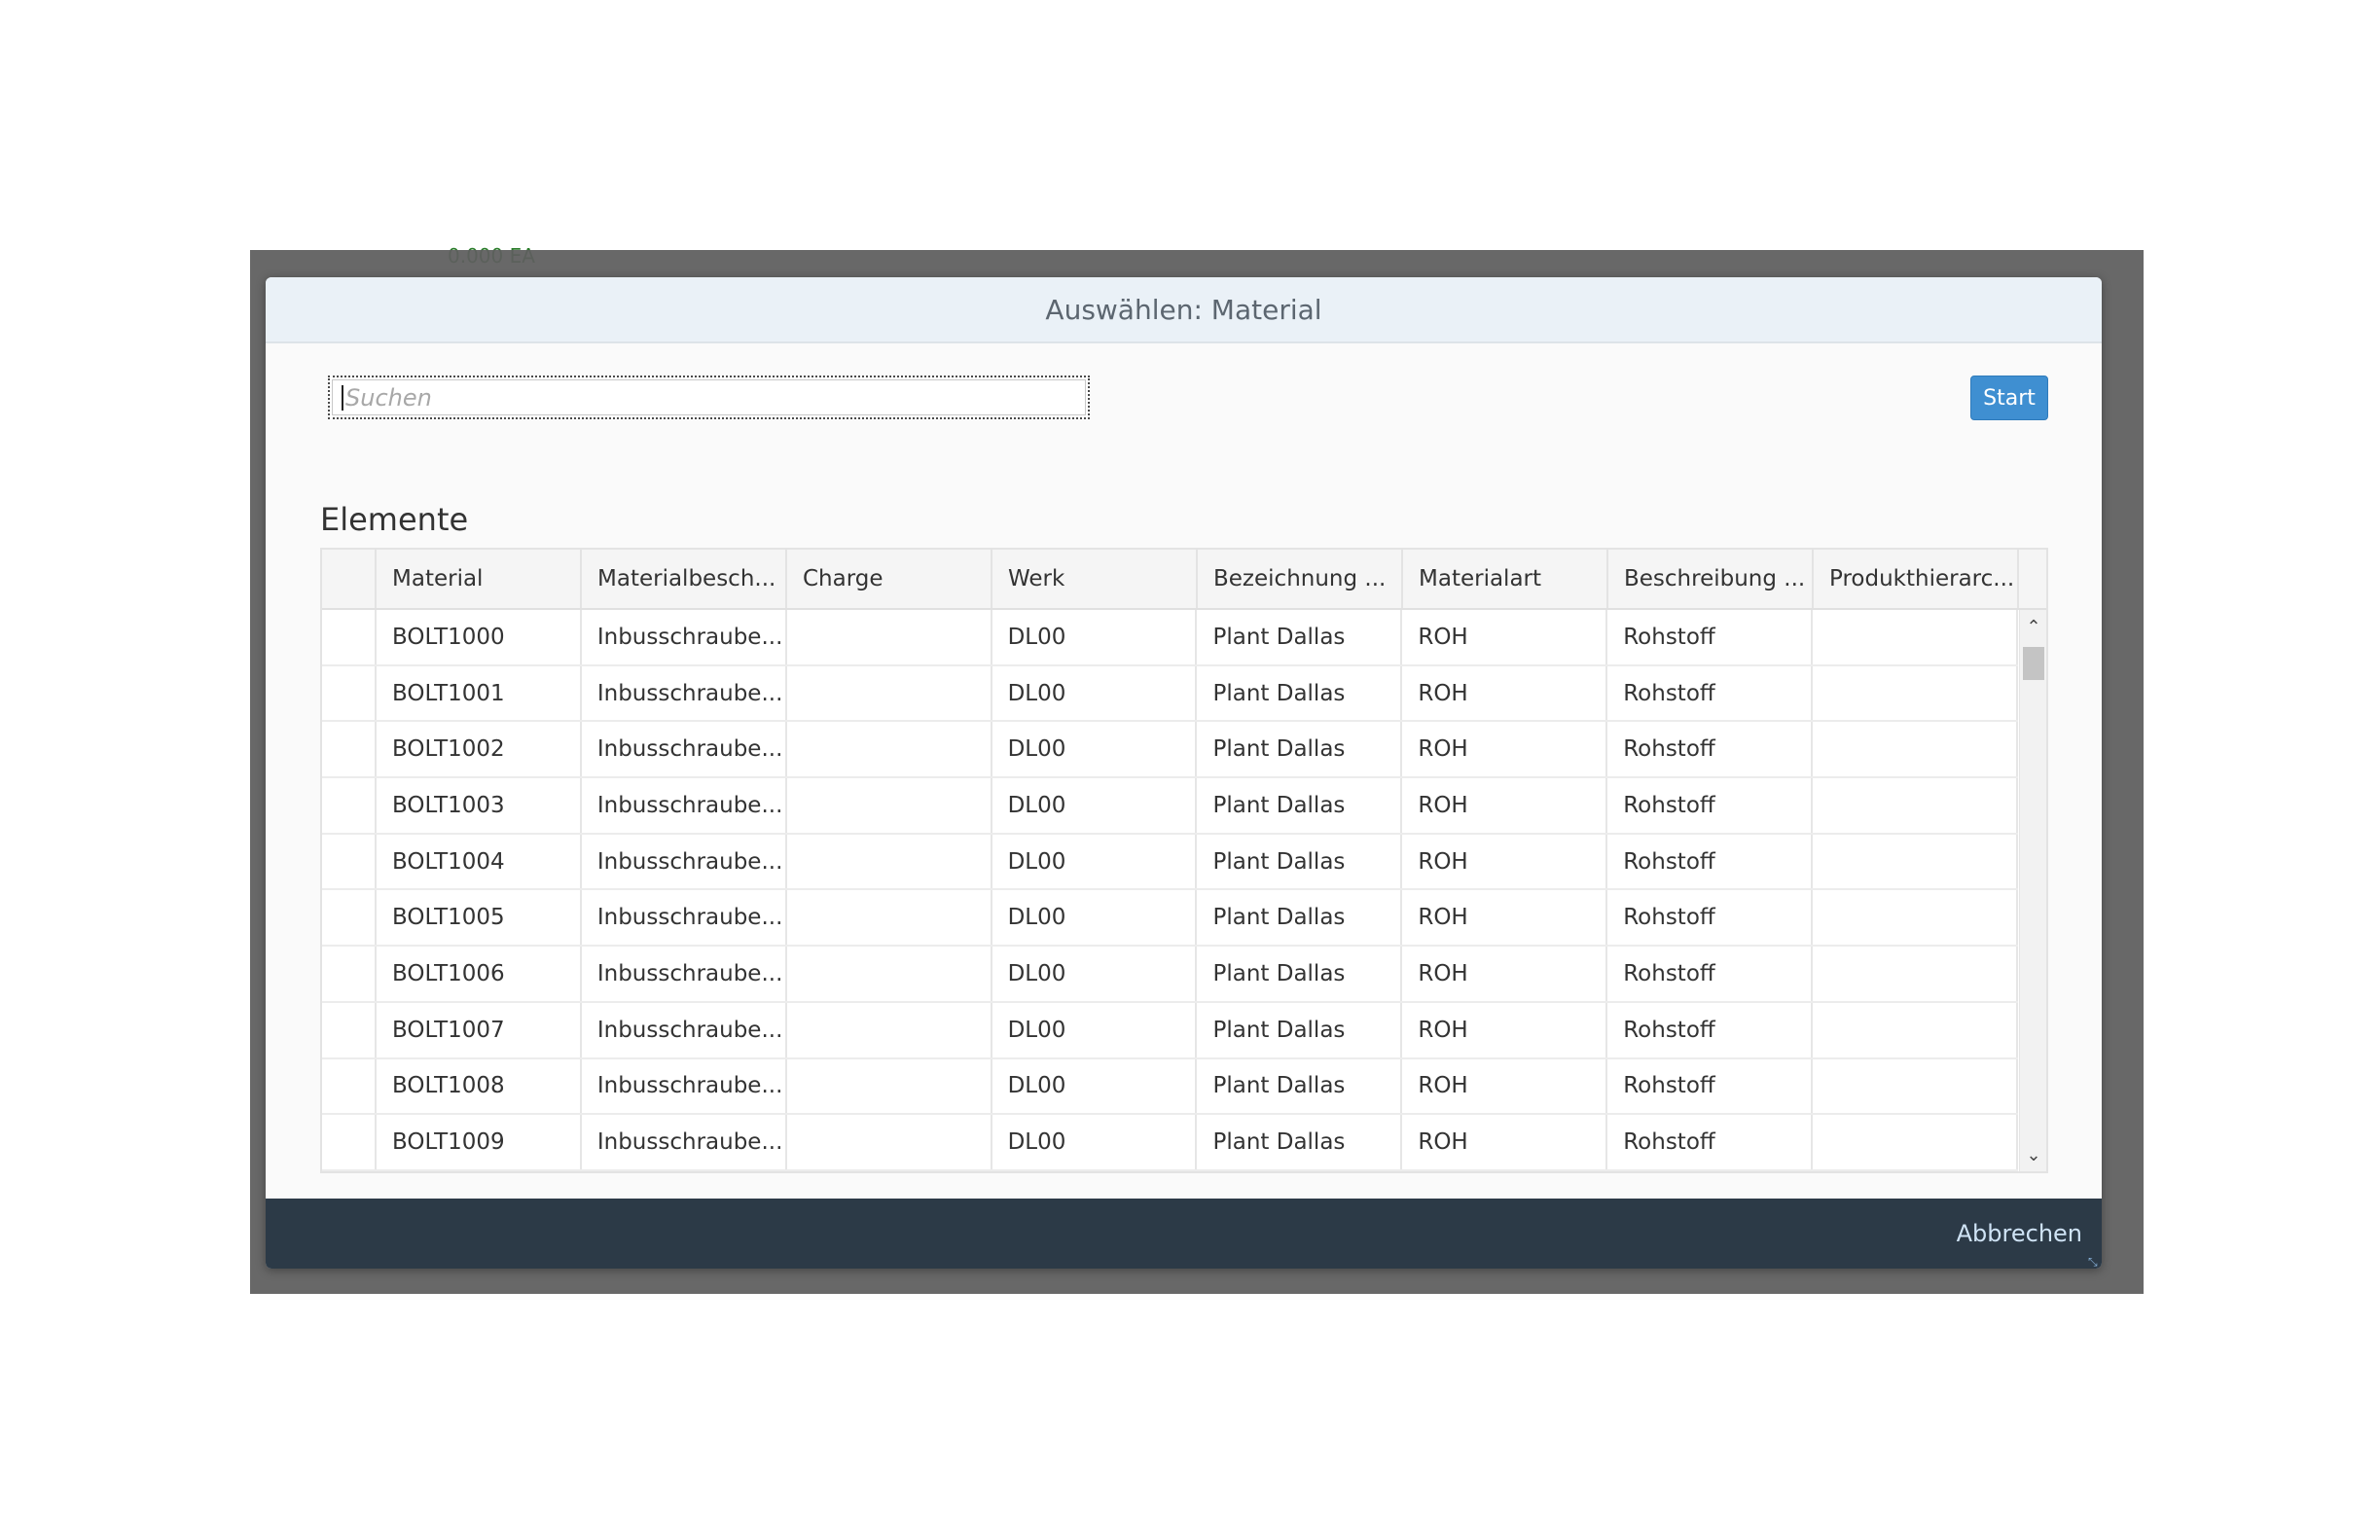  What do you see at coordinates (2032, 890) in the screenshot?
I see `vertical-scrollbar: ⌃ ⌄` at bounding box center [2032, 890].